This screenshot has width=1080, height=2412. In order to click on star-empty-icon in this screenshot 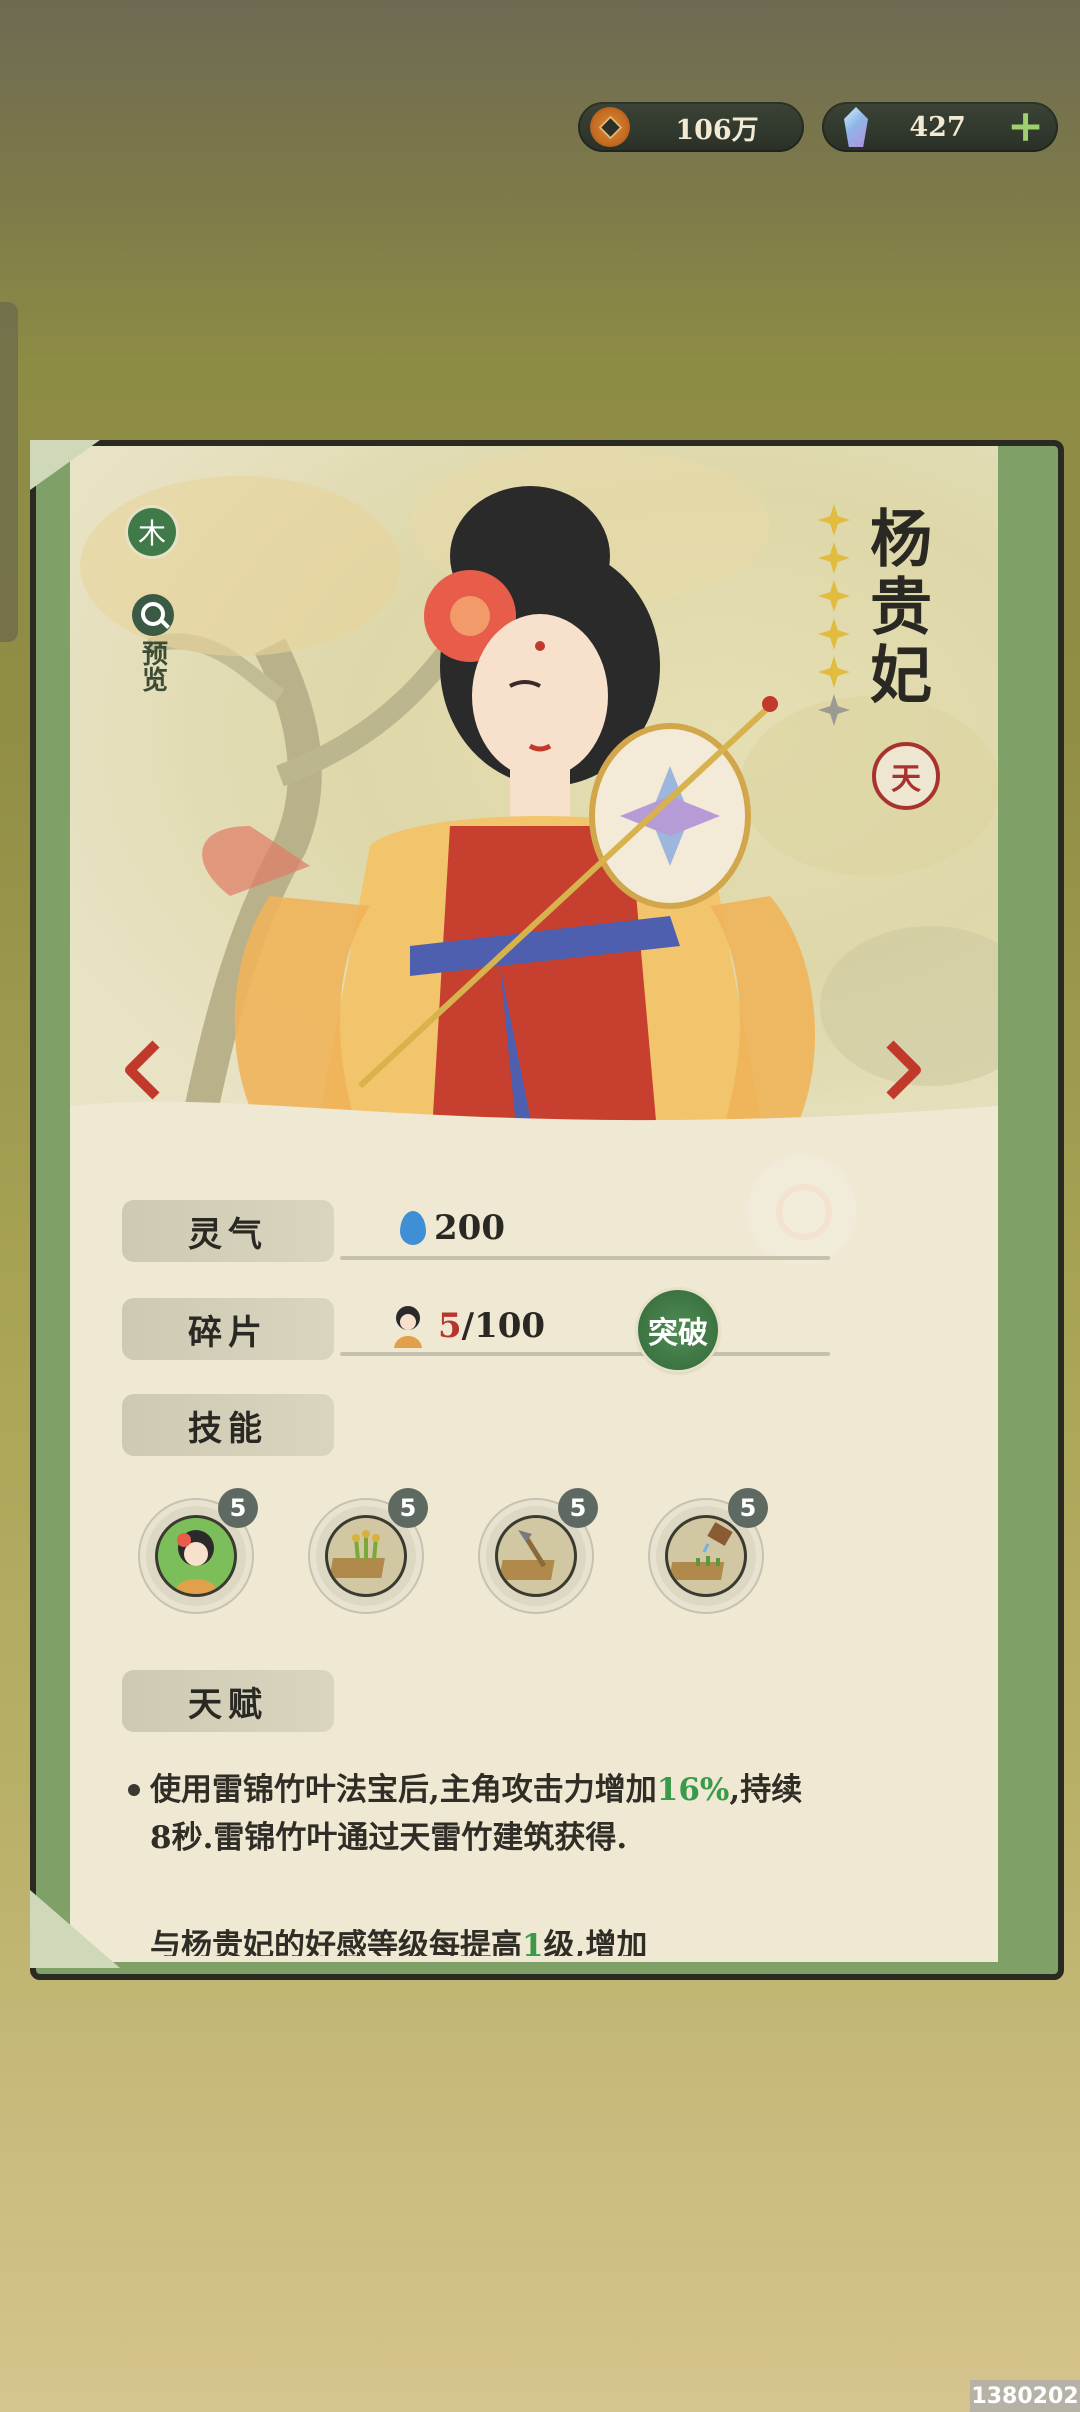, I will do `click(834, 710)`.